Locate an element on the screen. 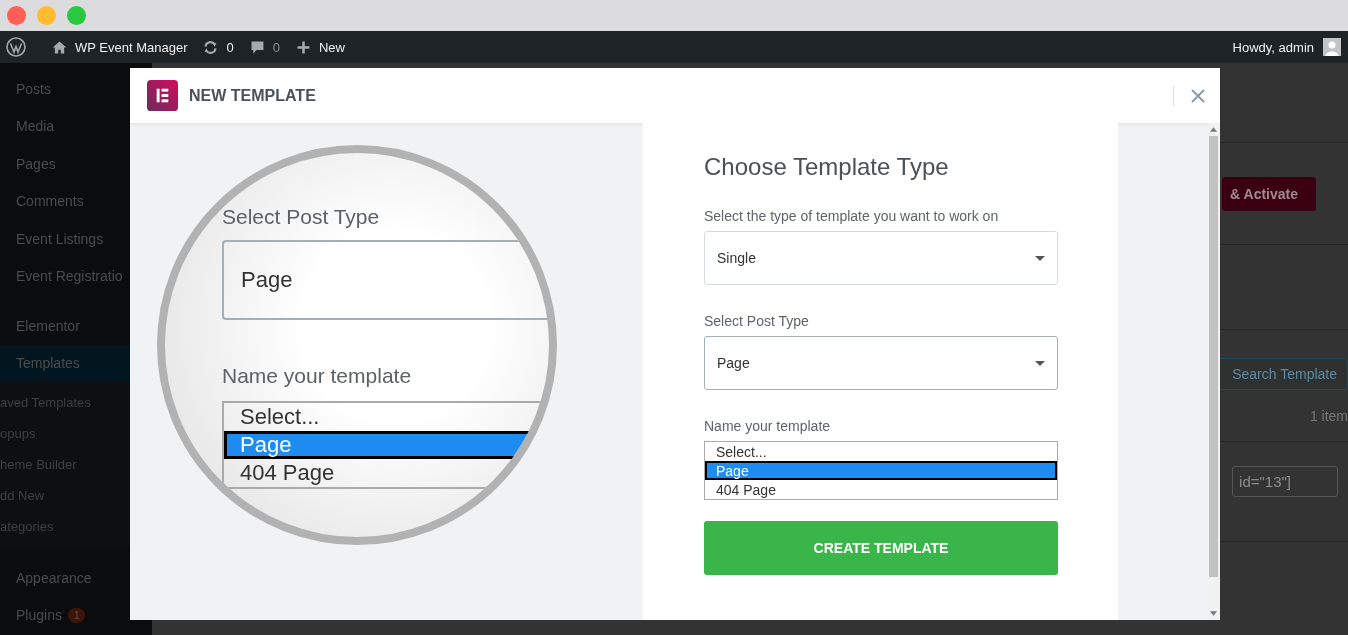 This screenshot has width=1348, height=635. wordpress-logo-icon is located at coordinates (16, 47).